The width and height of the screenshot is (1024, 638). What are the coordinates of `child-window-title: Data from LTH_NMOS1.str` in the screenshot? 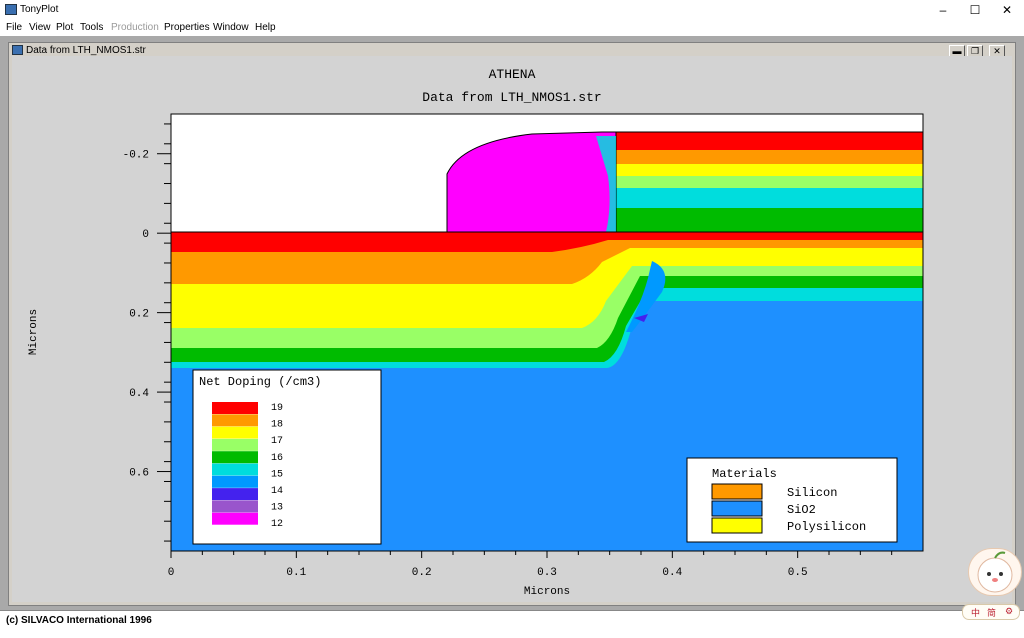 It's located at (86, 50).